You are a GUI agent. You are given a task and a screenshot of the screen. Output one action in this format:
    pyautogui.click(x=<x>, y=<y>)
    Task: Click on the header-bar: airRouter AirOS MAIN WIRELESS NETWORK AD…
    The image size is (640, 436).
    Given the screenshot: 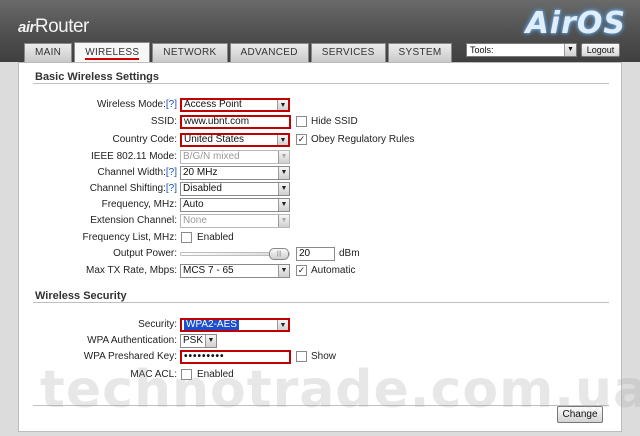 What is the action you would take?
    pyautogui.click(x=320, y=31)
    